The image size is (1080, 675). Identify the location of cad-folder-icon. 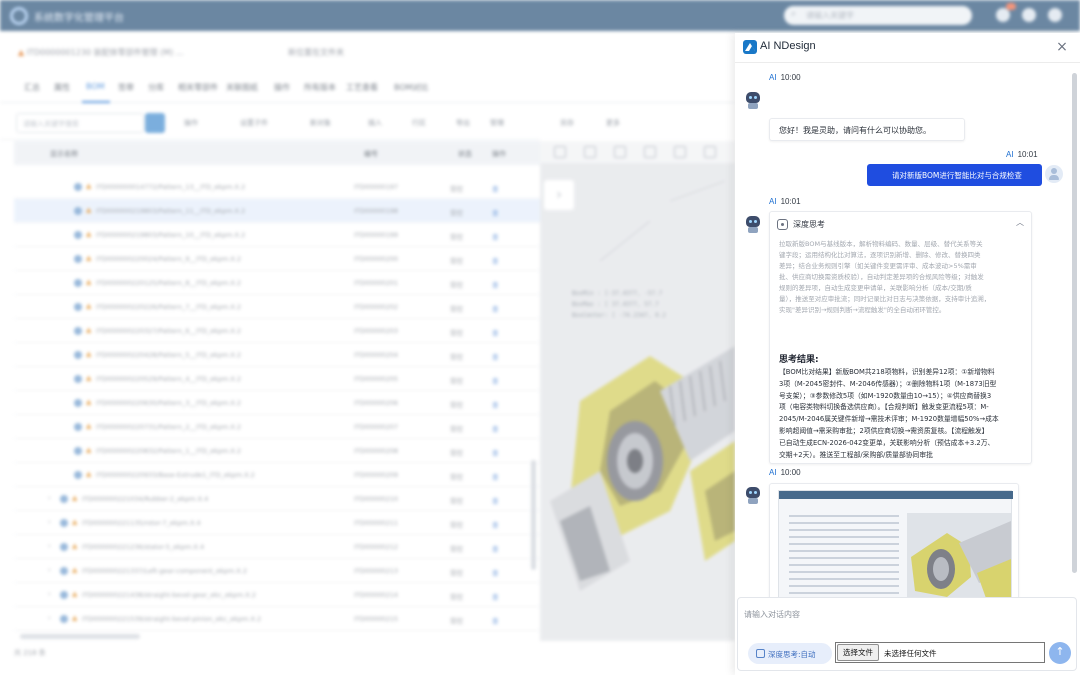
(560, 152).